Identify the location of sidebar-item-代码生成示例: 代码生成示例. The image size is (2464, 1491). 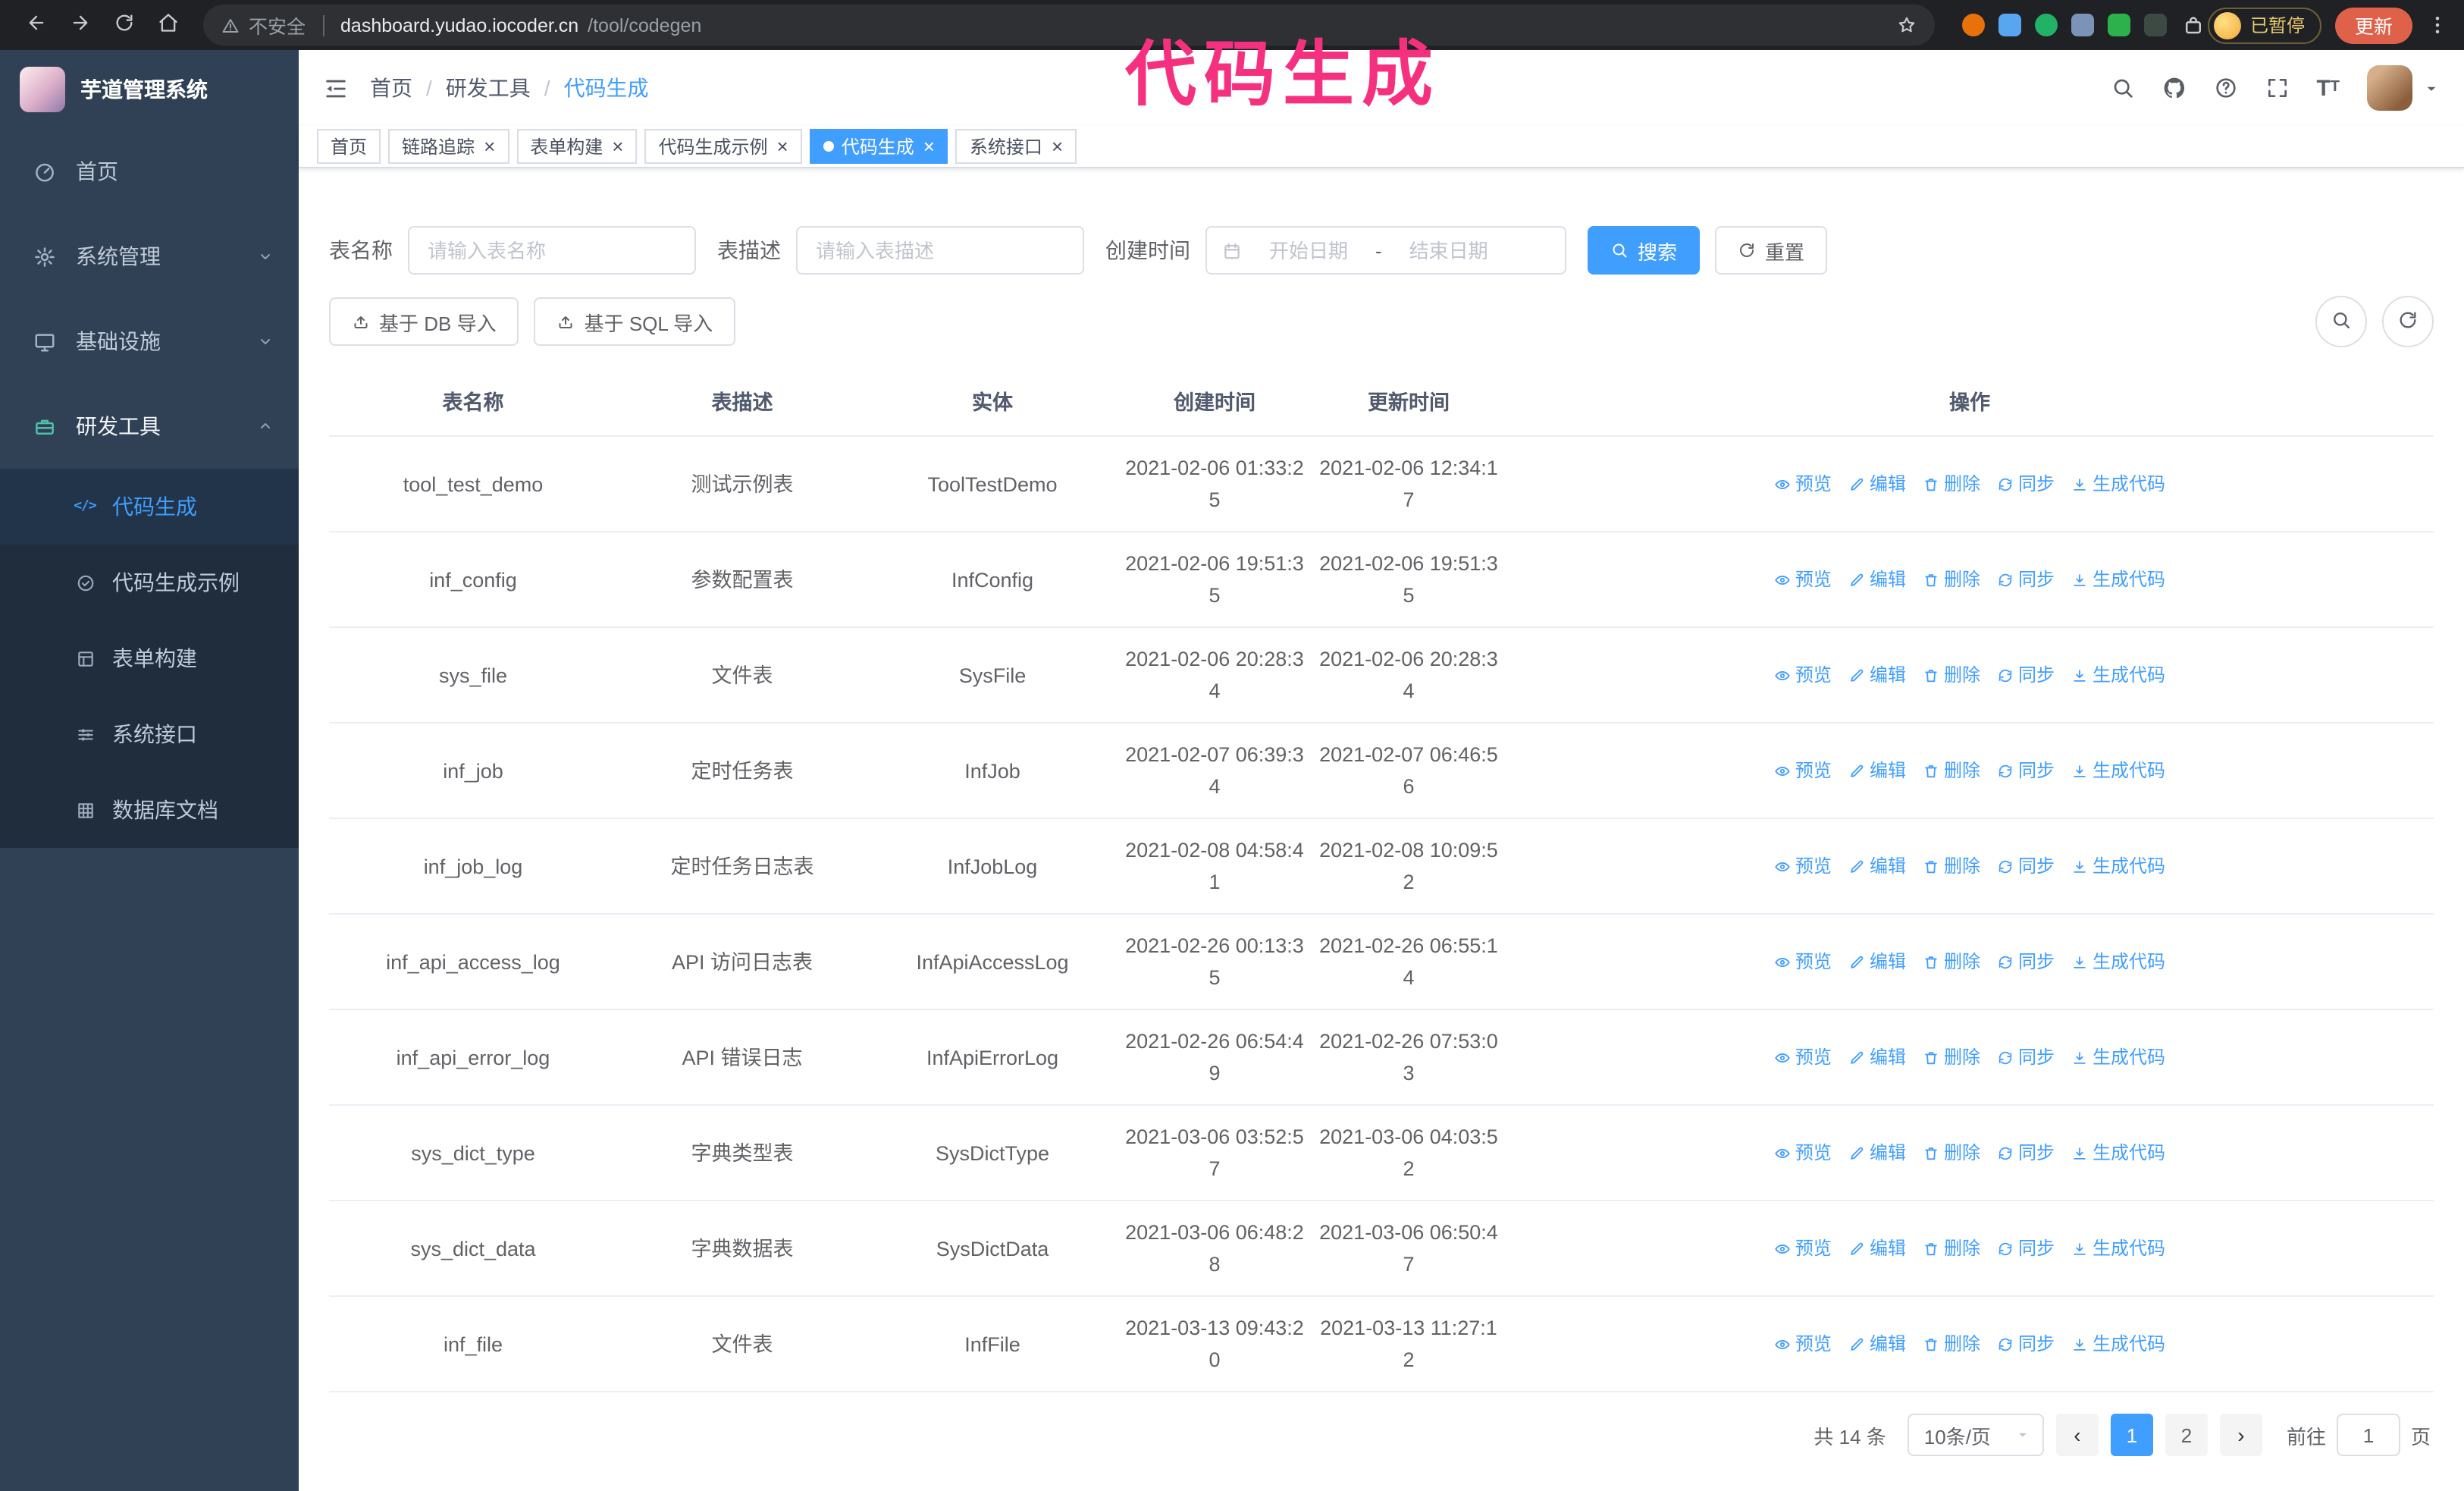
(150, 582).